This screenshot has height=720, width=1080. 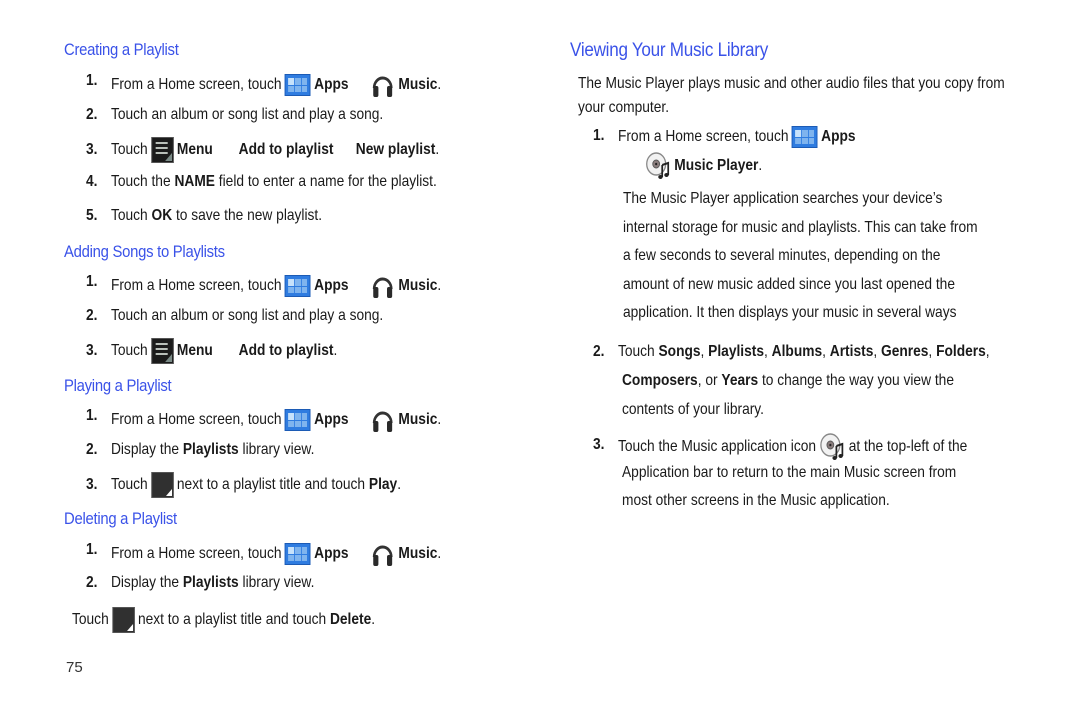 What do you see at coordinates (249, 215) in the screenshot?
I see `step-text: to save the new playlist.` at bounding box center [249, 215].